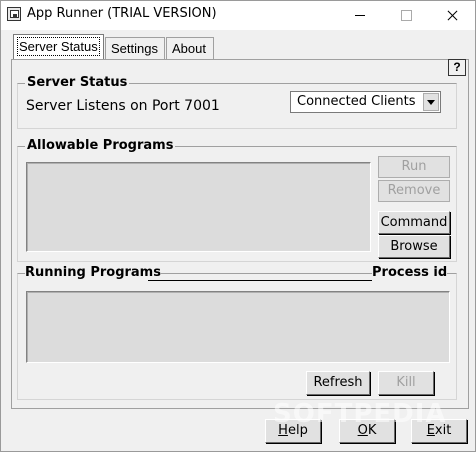 This screenshot has width=476, height=452. What do you see at coordinates (260, 280) in the screenshot?
I see `header-underline` at bounding box center [260, 280].